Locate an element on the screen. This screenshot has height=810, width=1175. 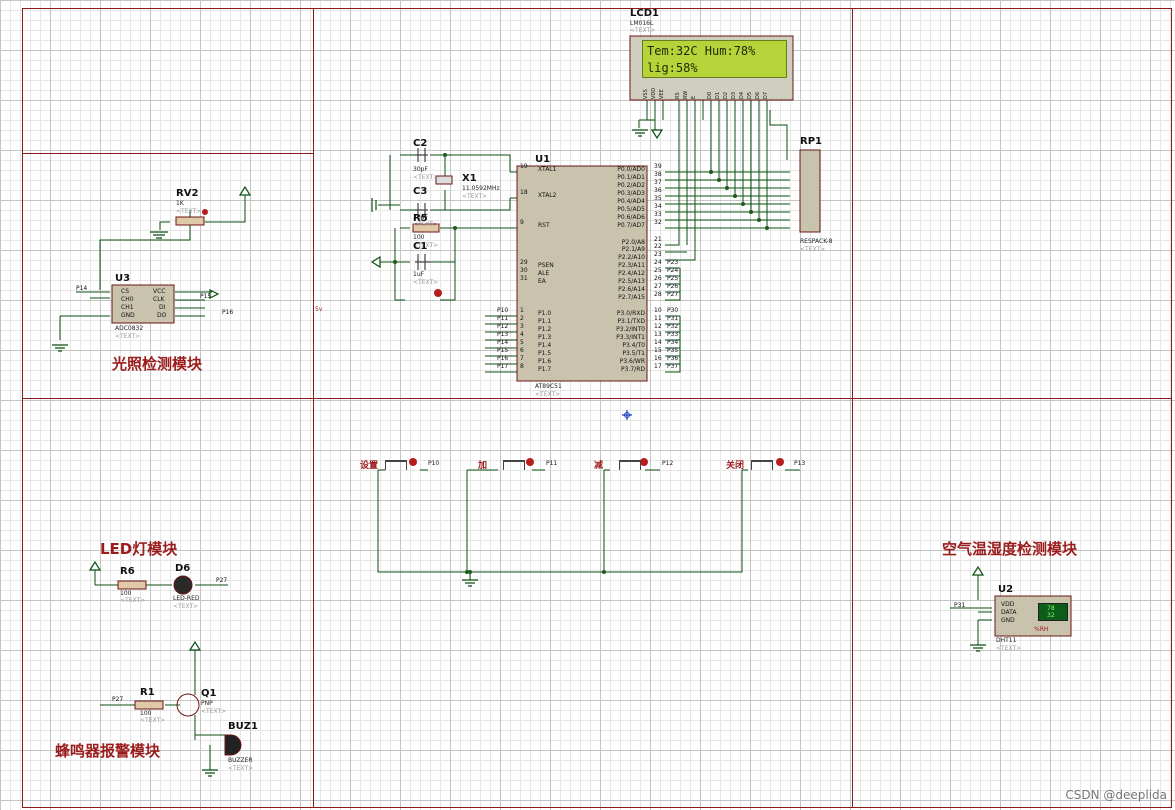
rv2-val: 1K is located at coordinates (180, 203).